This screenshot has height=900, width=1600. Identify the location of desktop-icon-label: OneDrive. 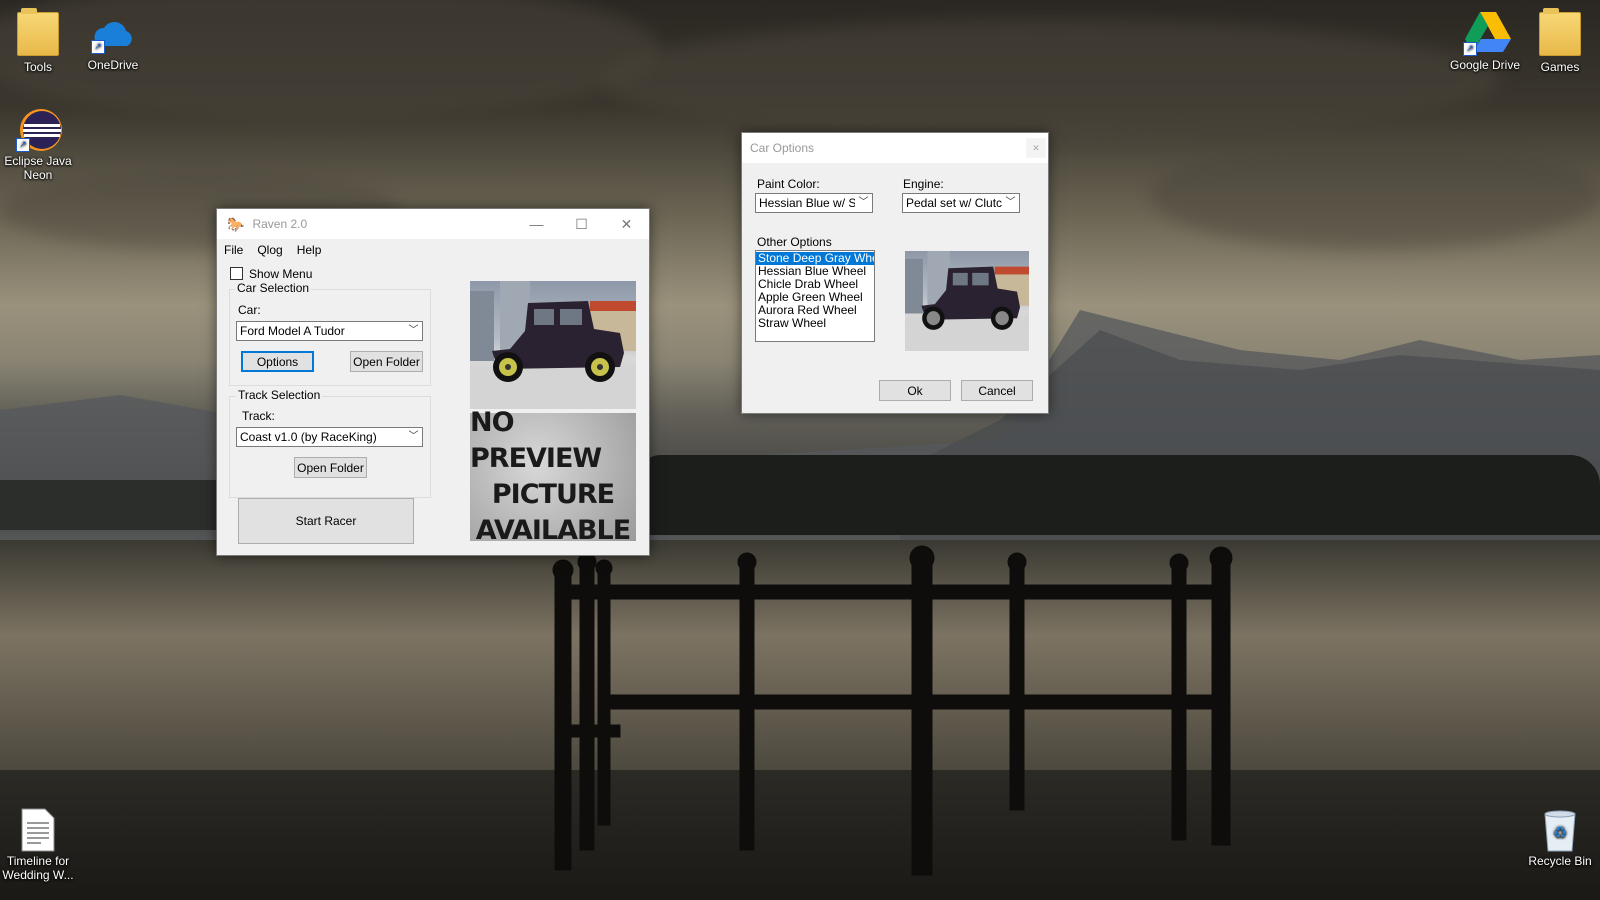
(113, 65).